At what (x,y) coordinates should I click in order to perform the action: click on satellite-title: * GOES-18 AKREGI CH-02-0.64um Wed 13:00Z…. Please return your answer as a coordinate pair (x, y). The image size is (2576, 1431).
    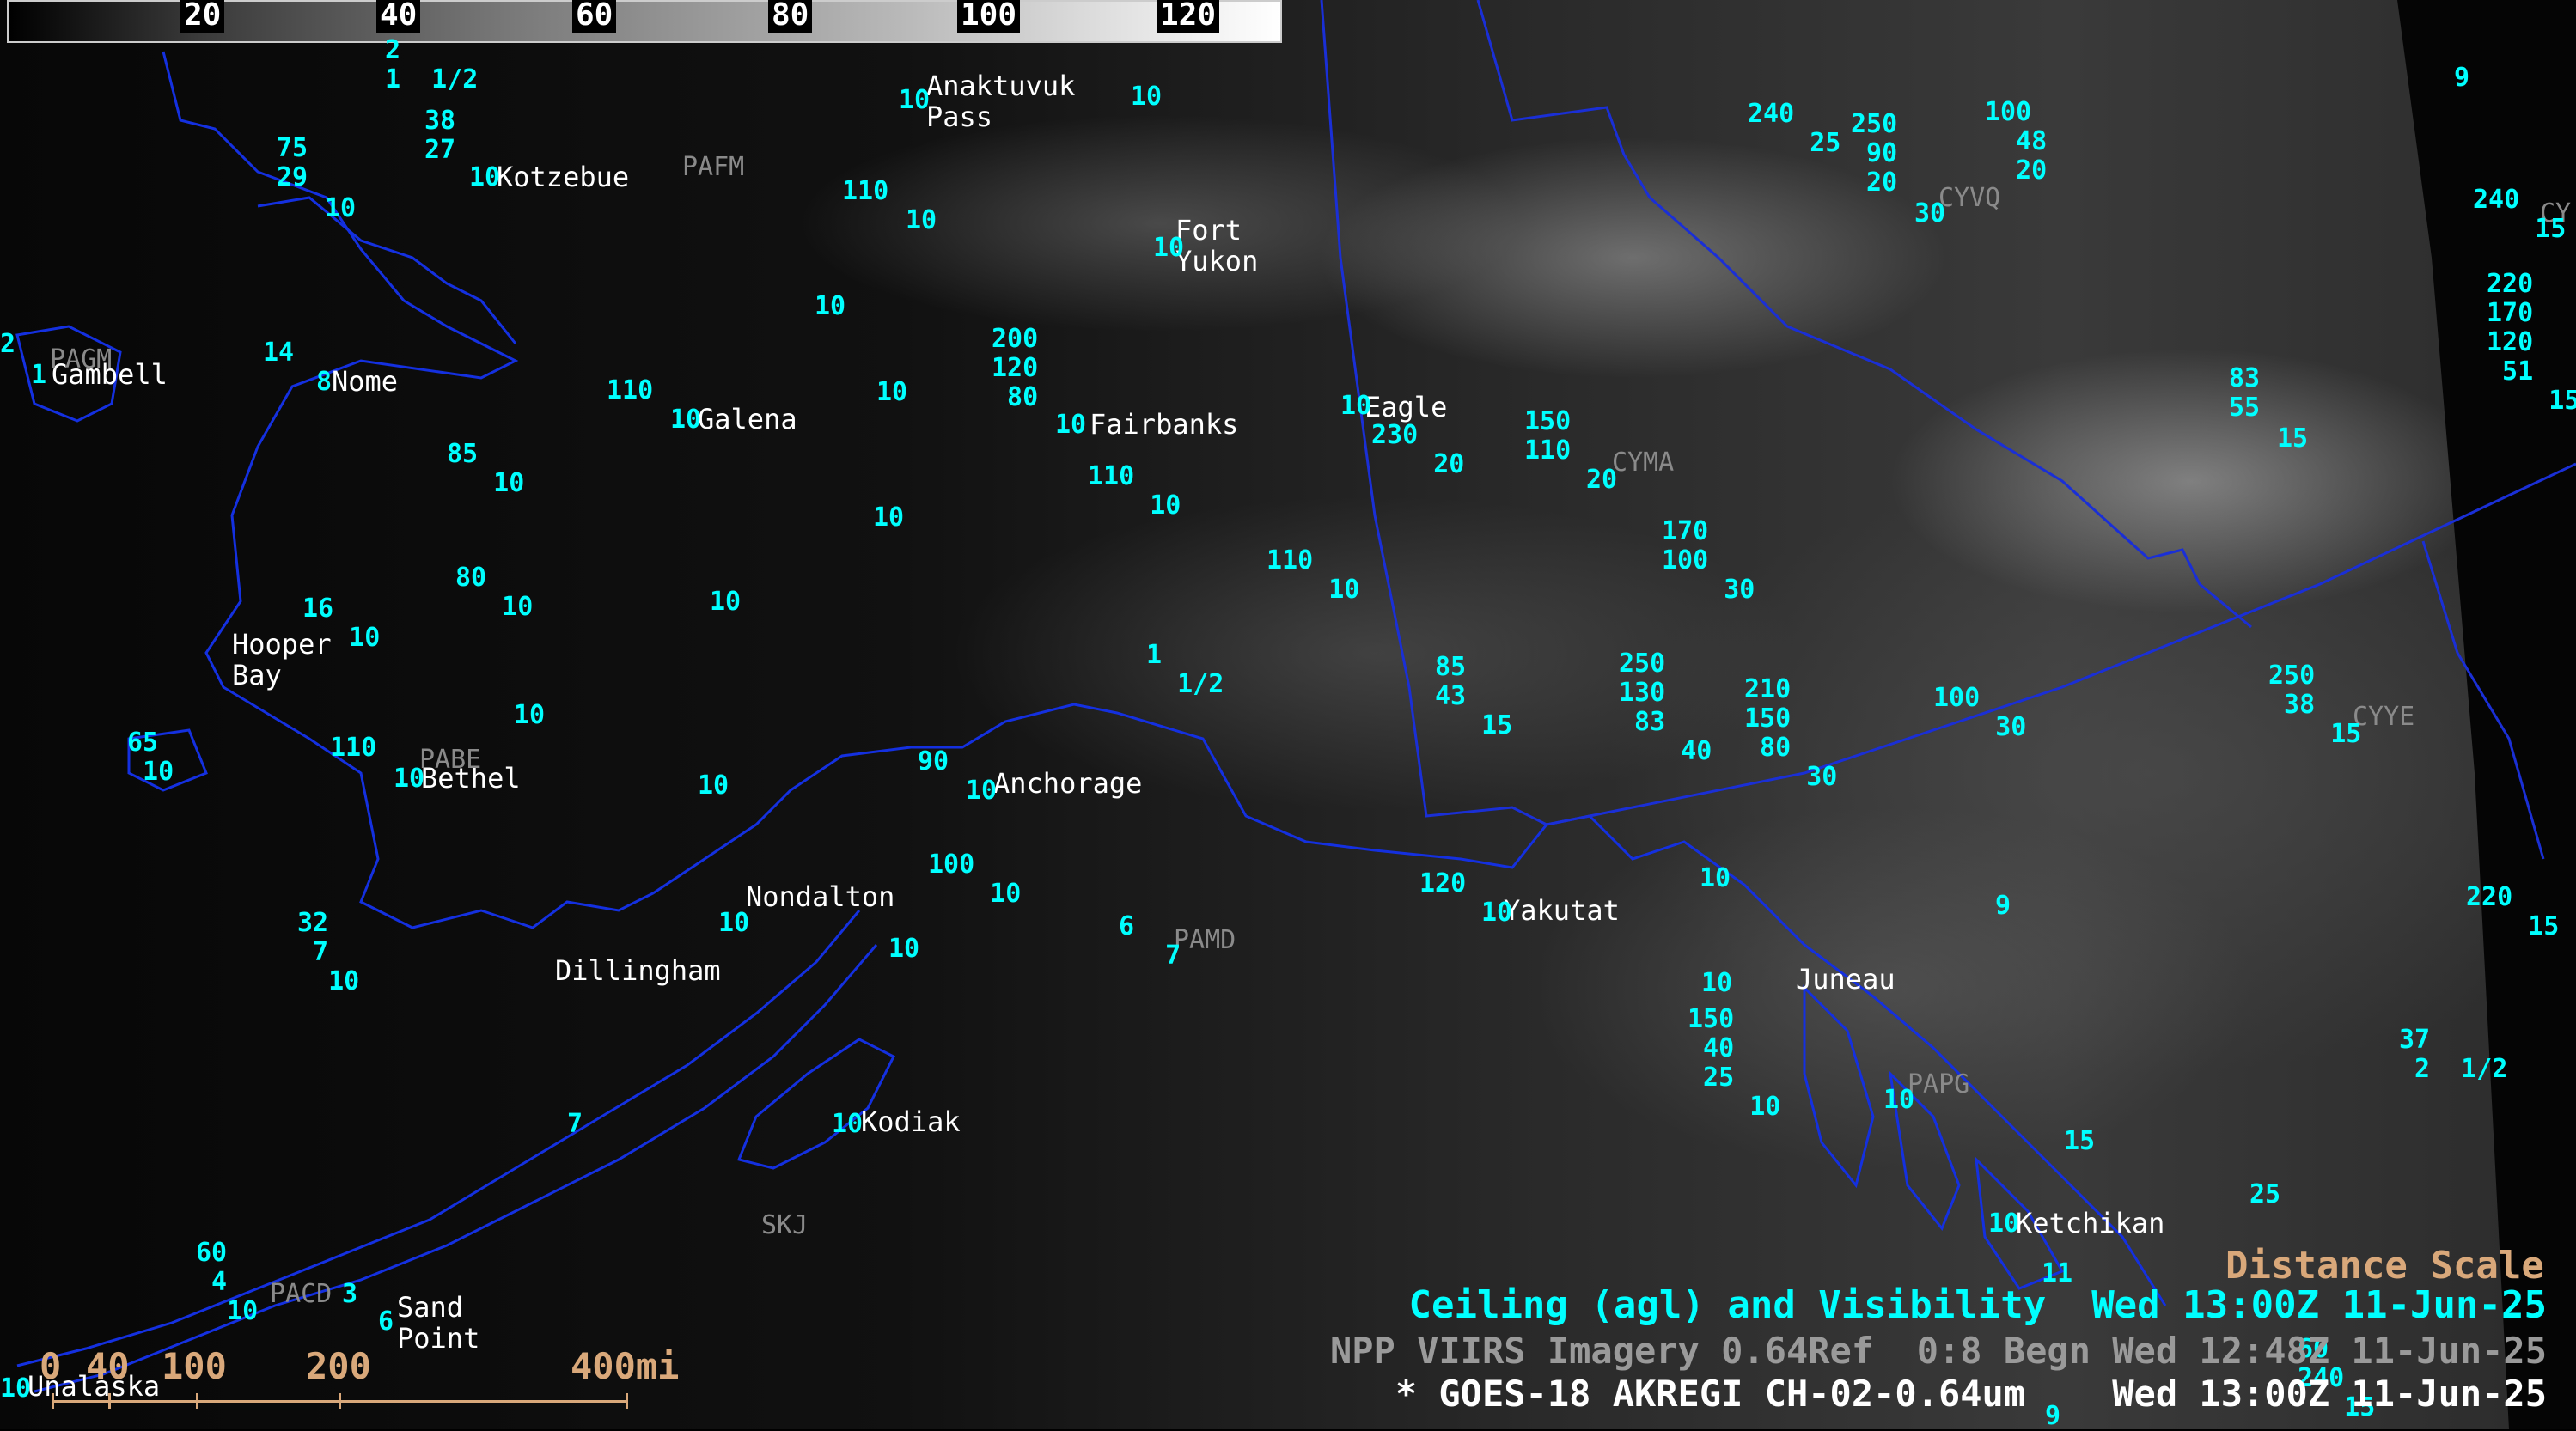
    Looking at the image, I should click on (1971, 1394).